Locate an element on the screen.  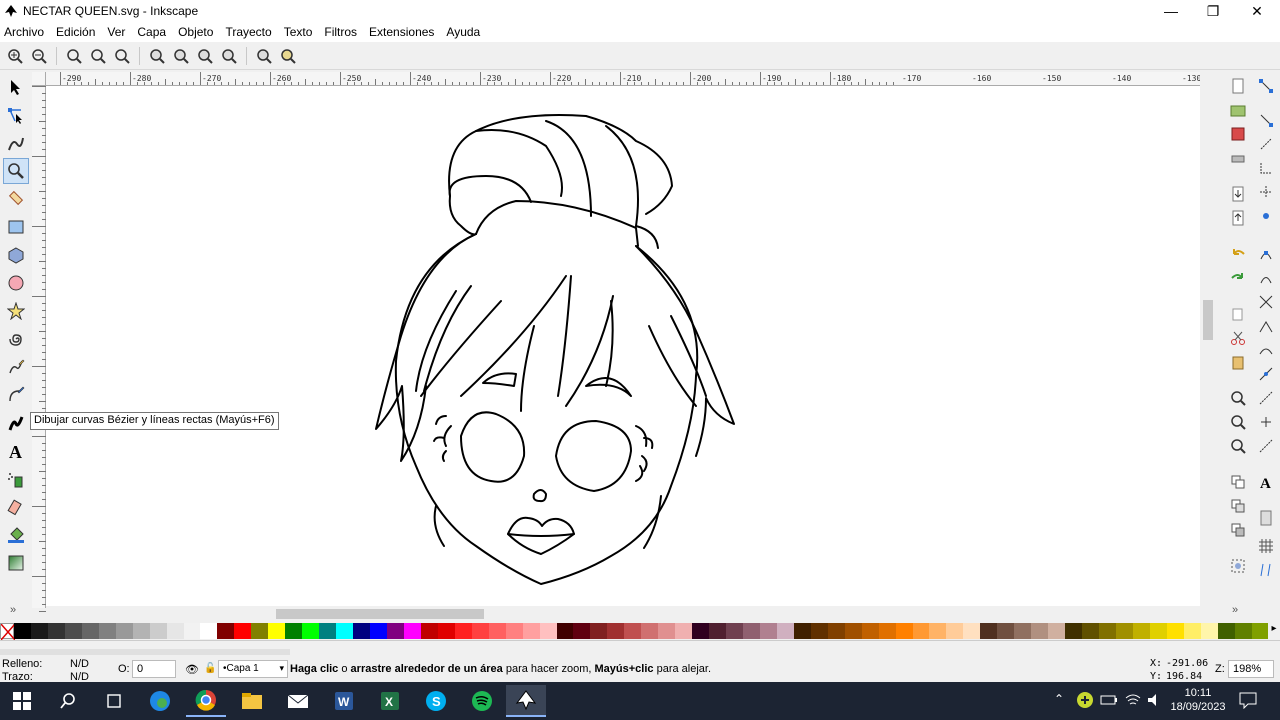
excel-app: X is located at coordinates (390, 701).